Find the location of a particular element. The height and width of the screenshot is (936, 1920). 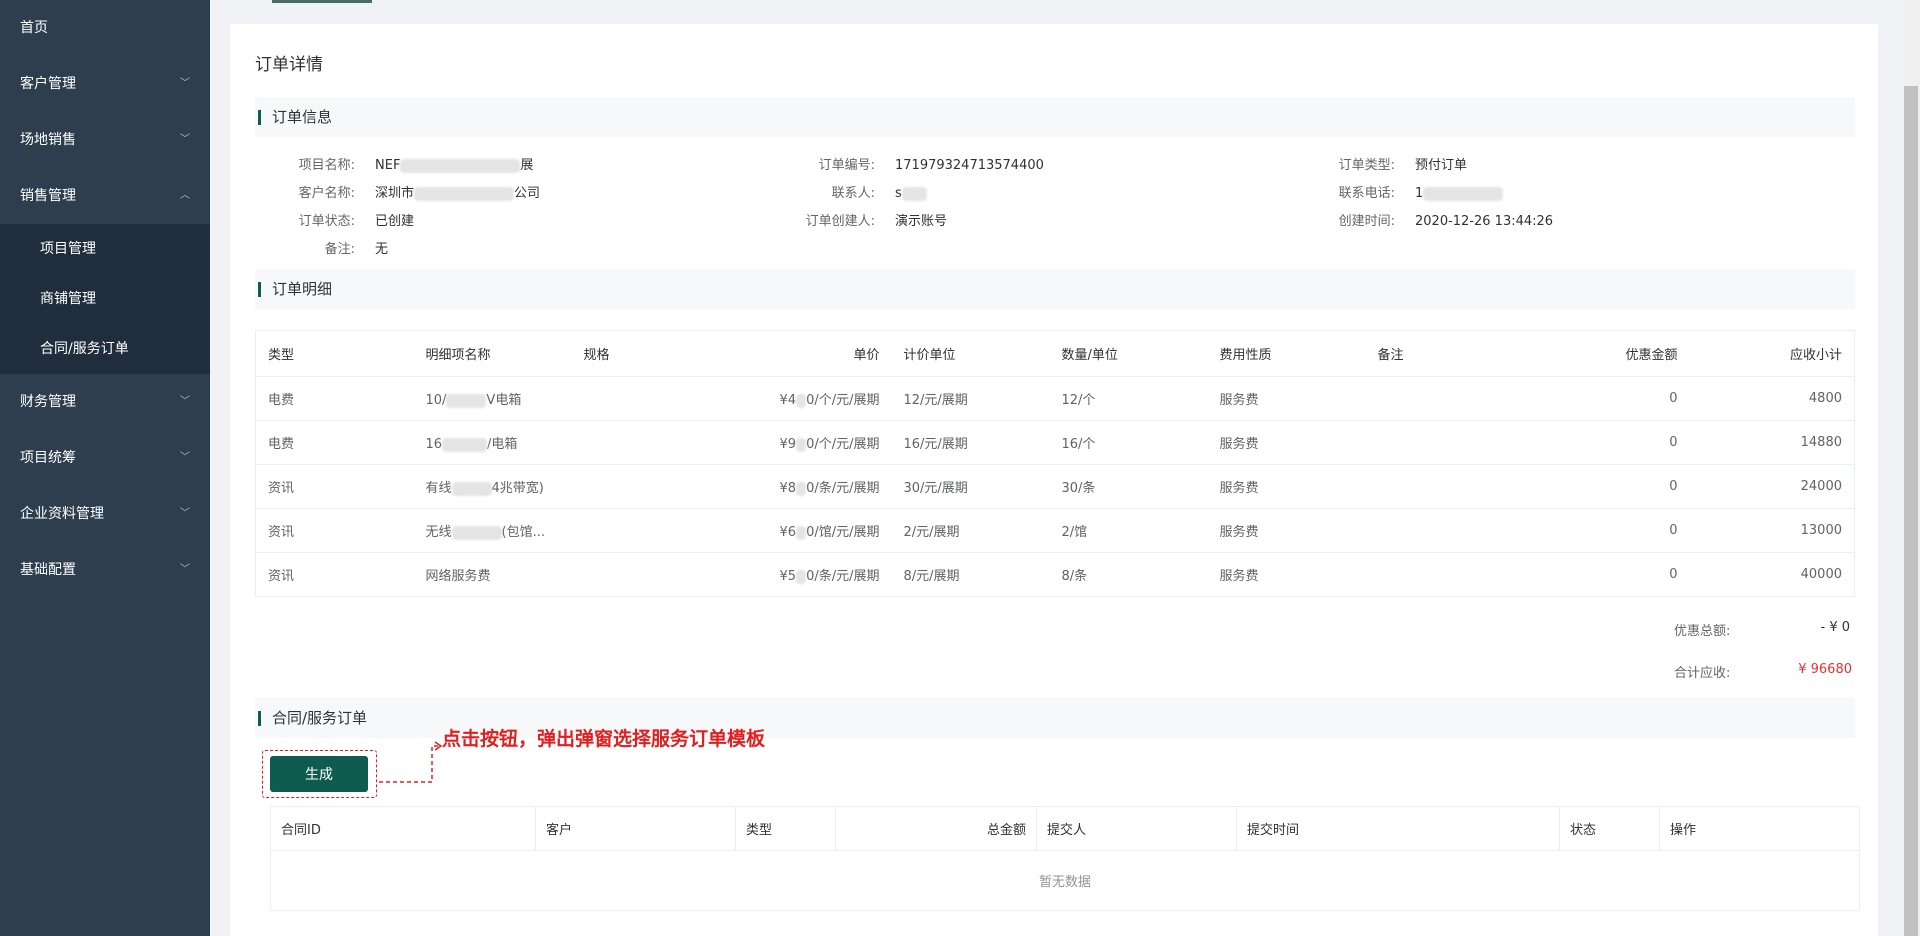

sidebar-item-label: 项目统筹 is located at coordinates (48, 458).